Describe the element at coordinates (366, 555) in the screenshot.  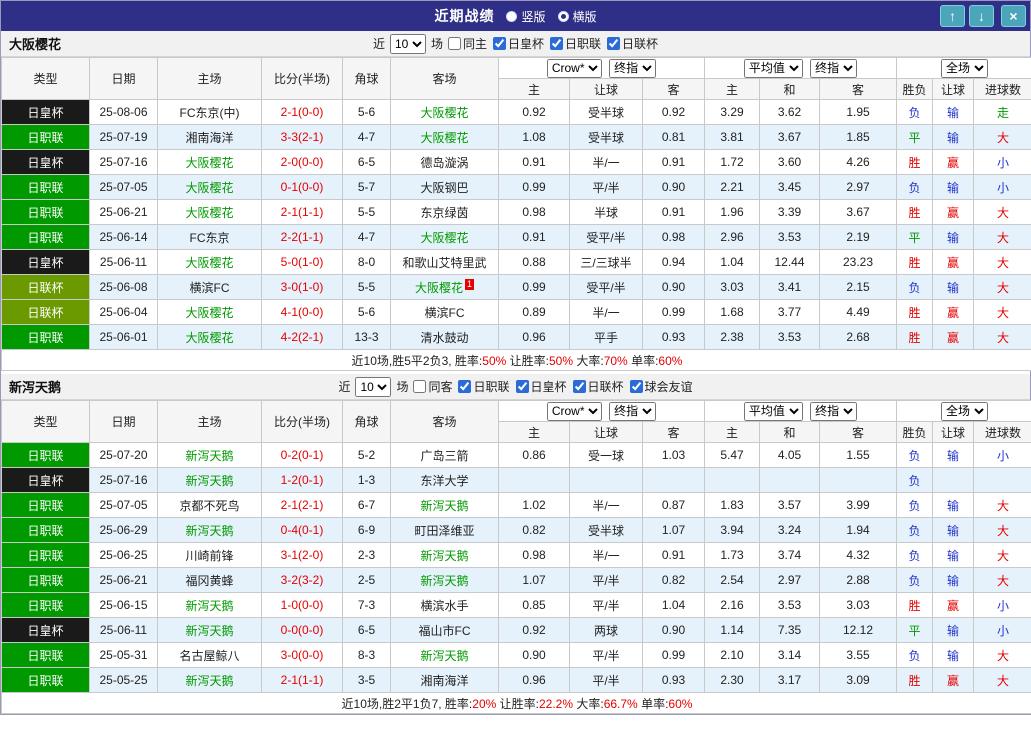
I see `corner-cell: 2-3` at that location.